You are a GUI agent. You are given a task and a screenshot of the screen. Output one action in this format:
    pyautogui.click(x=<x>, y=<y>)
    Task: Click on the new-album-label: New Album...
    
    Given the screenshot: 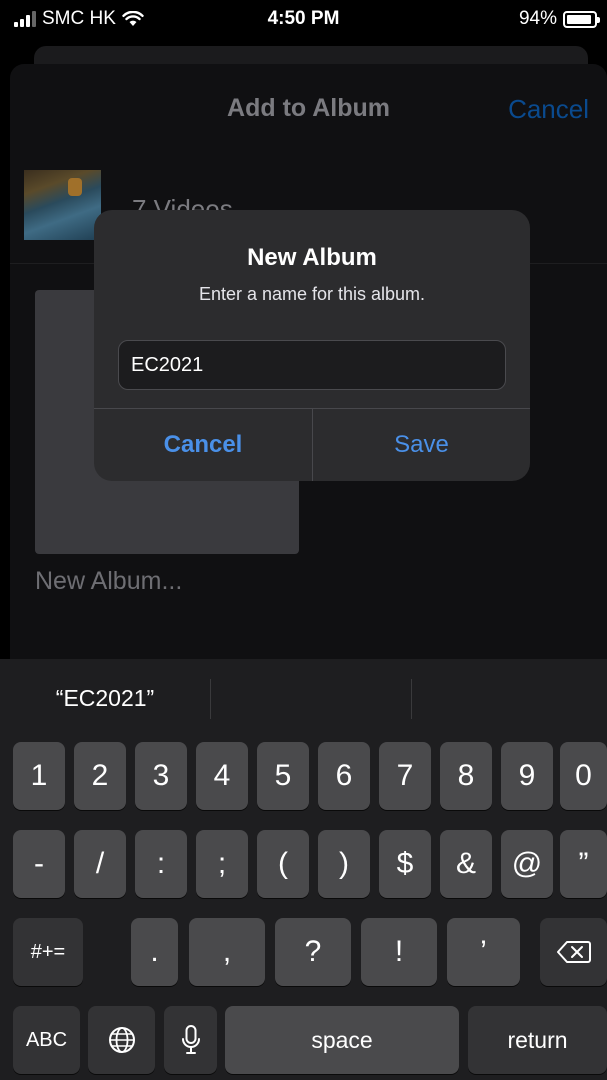 What is the action you would take?
    pyautogui.click(x=108, y=581)
    